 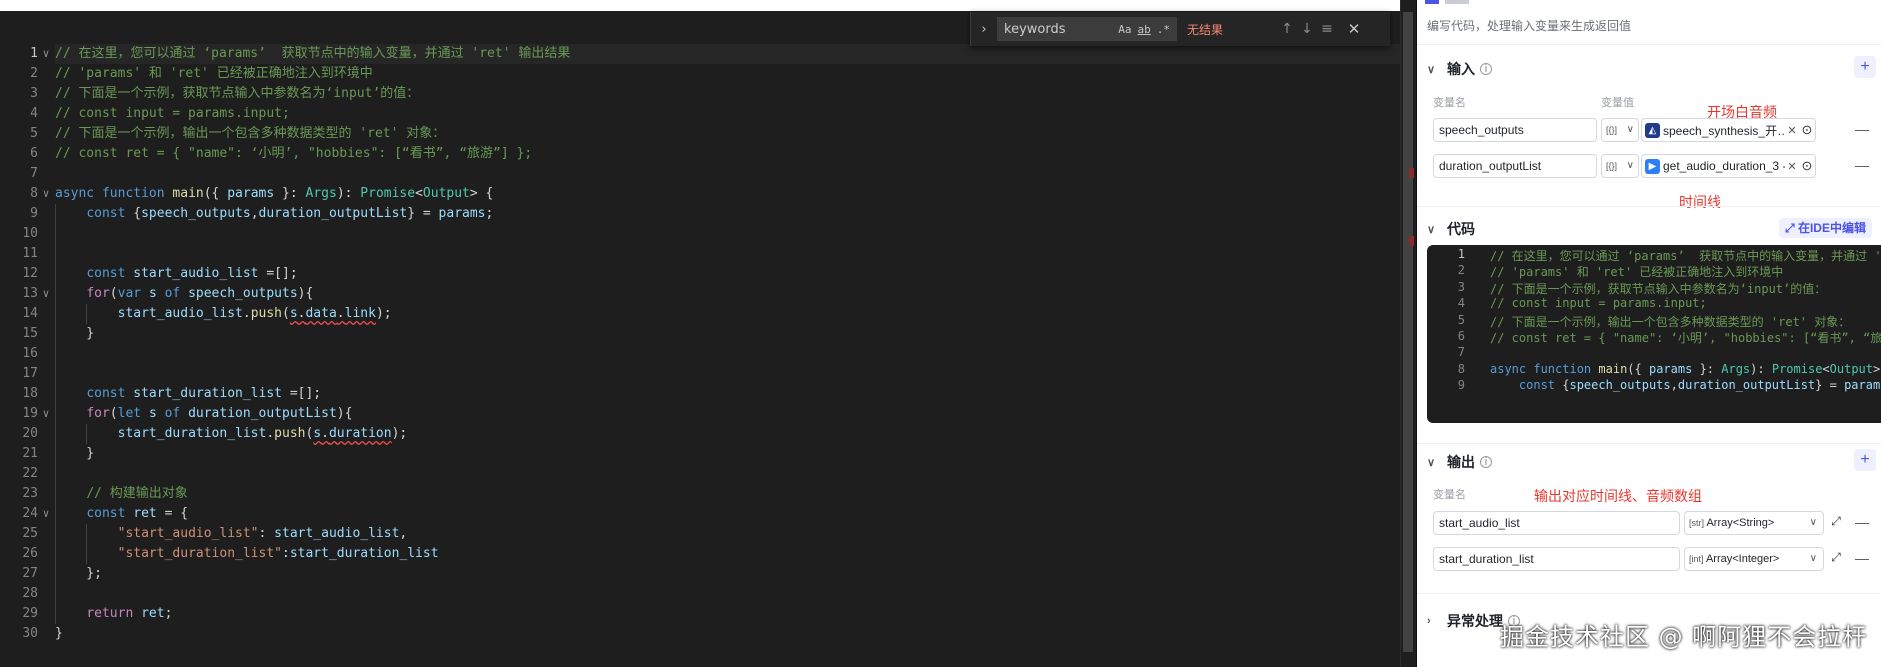 I want to click on chevron-down-icon: ∨, so click(x=1431, y=69).